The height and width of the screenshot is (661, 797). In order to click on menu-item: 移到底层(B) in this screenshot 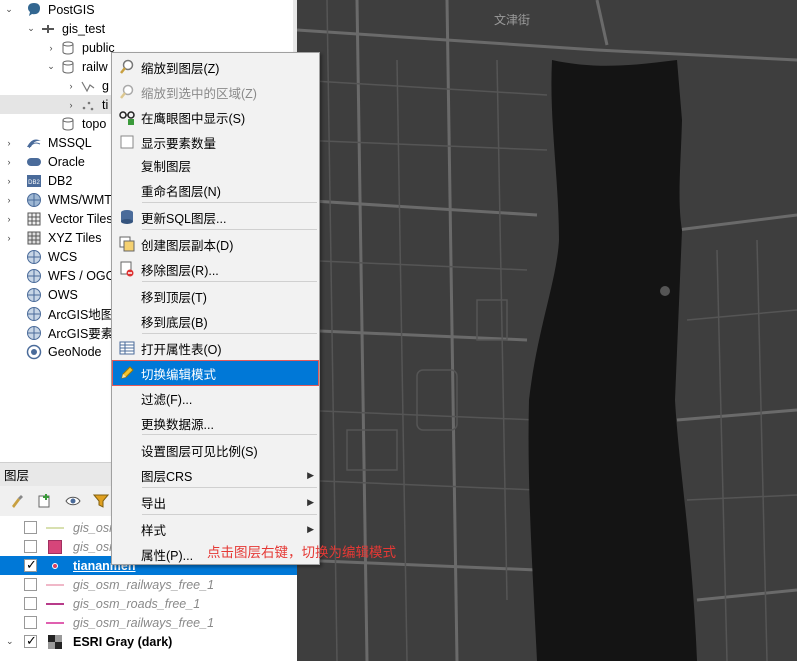, I will do `click(215, 321)`.